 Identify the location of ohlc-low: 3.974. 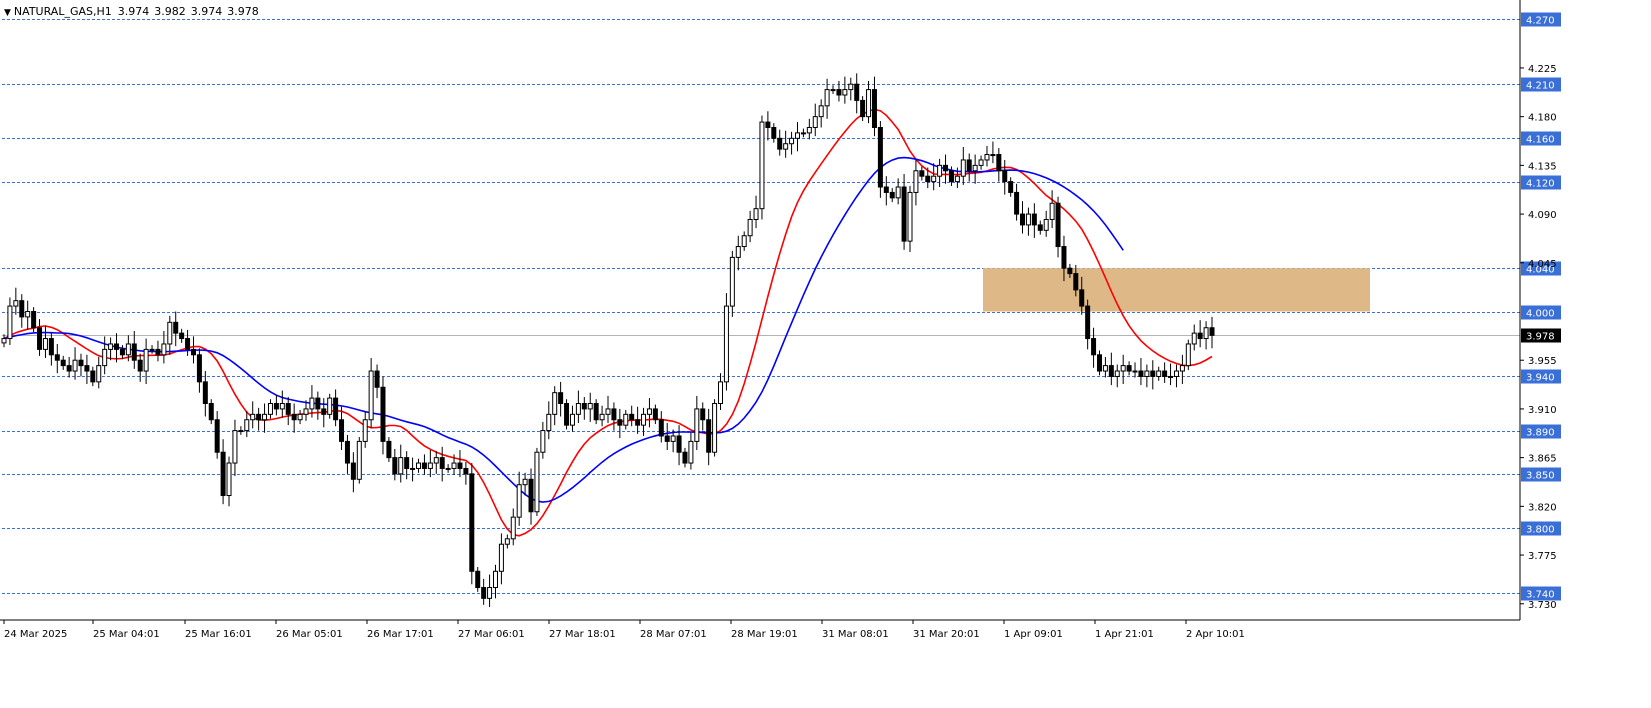
(206, 11).